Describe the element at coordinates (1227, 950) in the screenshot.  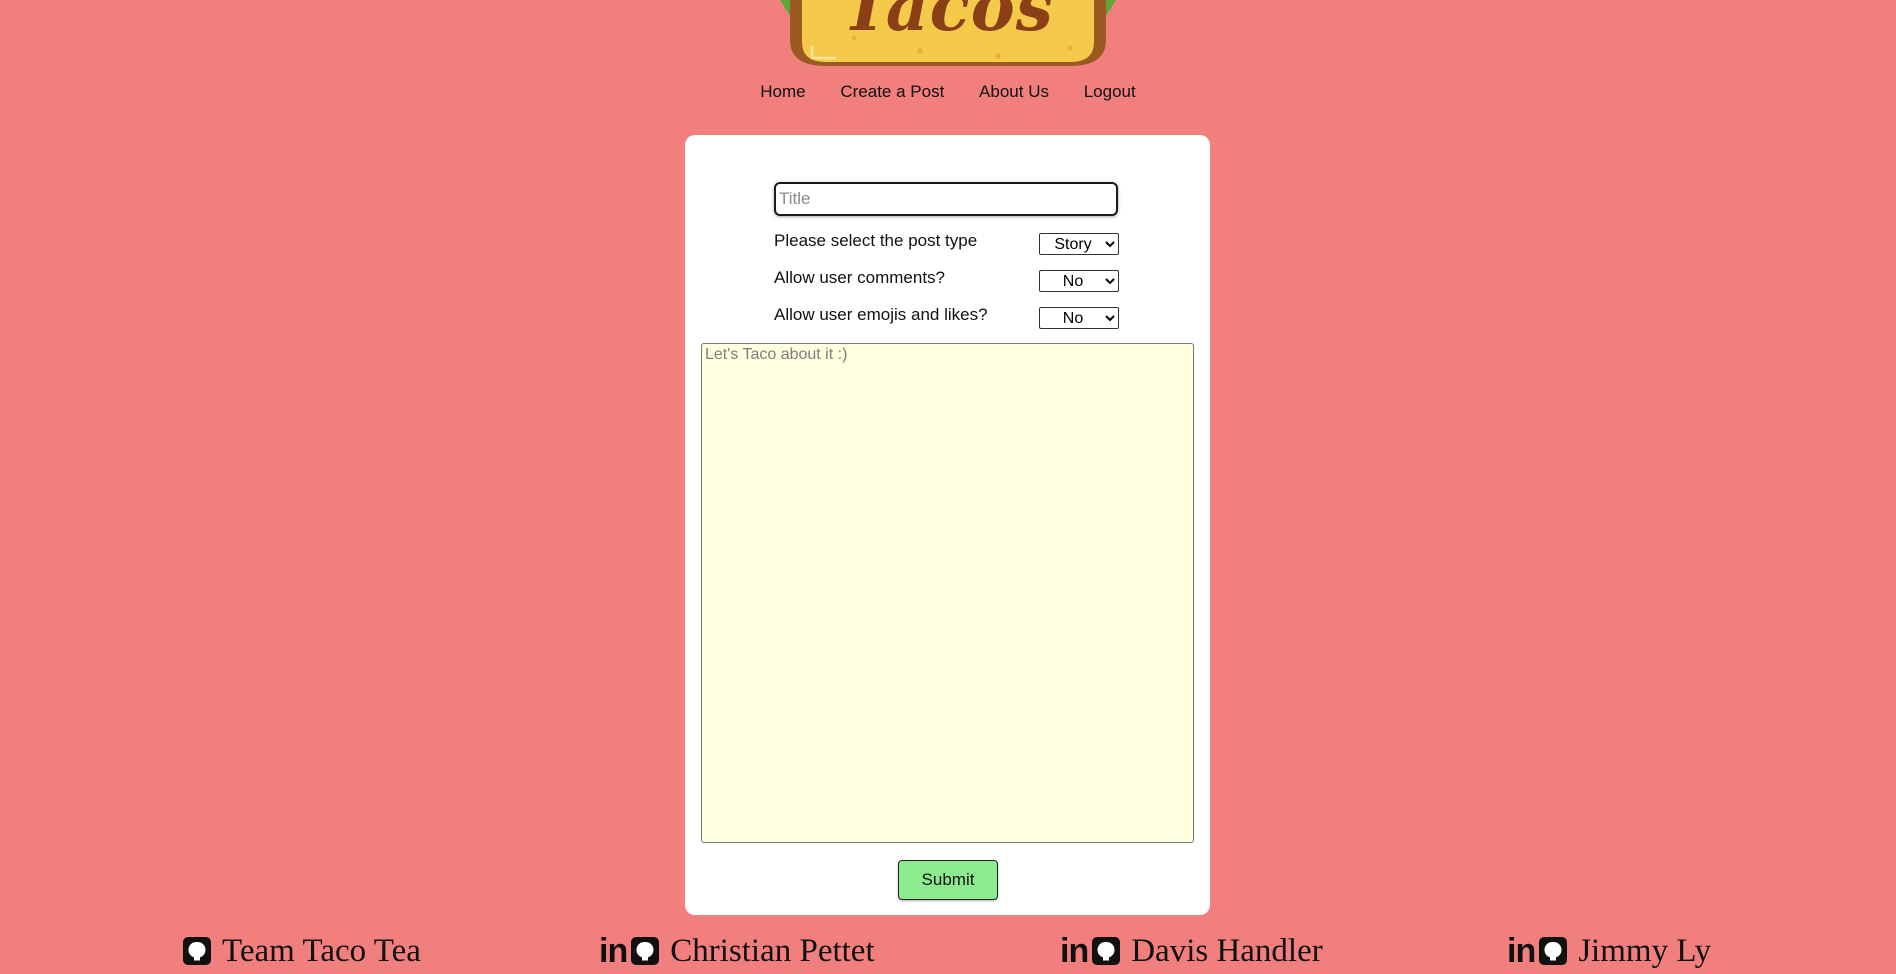
I see `member-name: Davis Handler` at that location.